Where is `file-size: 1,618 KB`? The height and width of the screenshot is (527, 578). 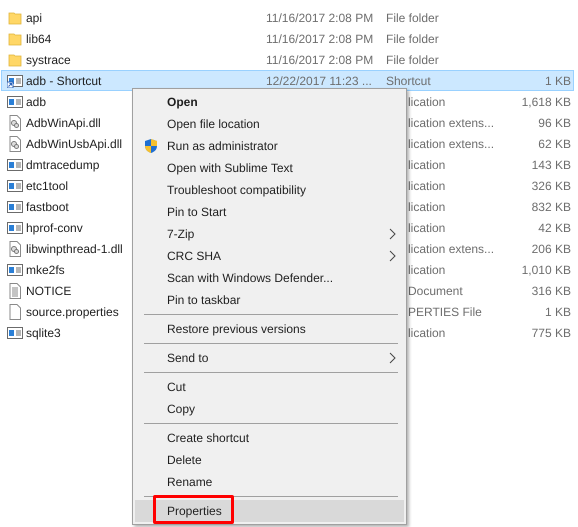 file-size: 1,618 KB is located at coordinates (546, 101).